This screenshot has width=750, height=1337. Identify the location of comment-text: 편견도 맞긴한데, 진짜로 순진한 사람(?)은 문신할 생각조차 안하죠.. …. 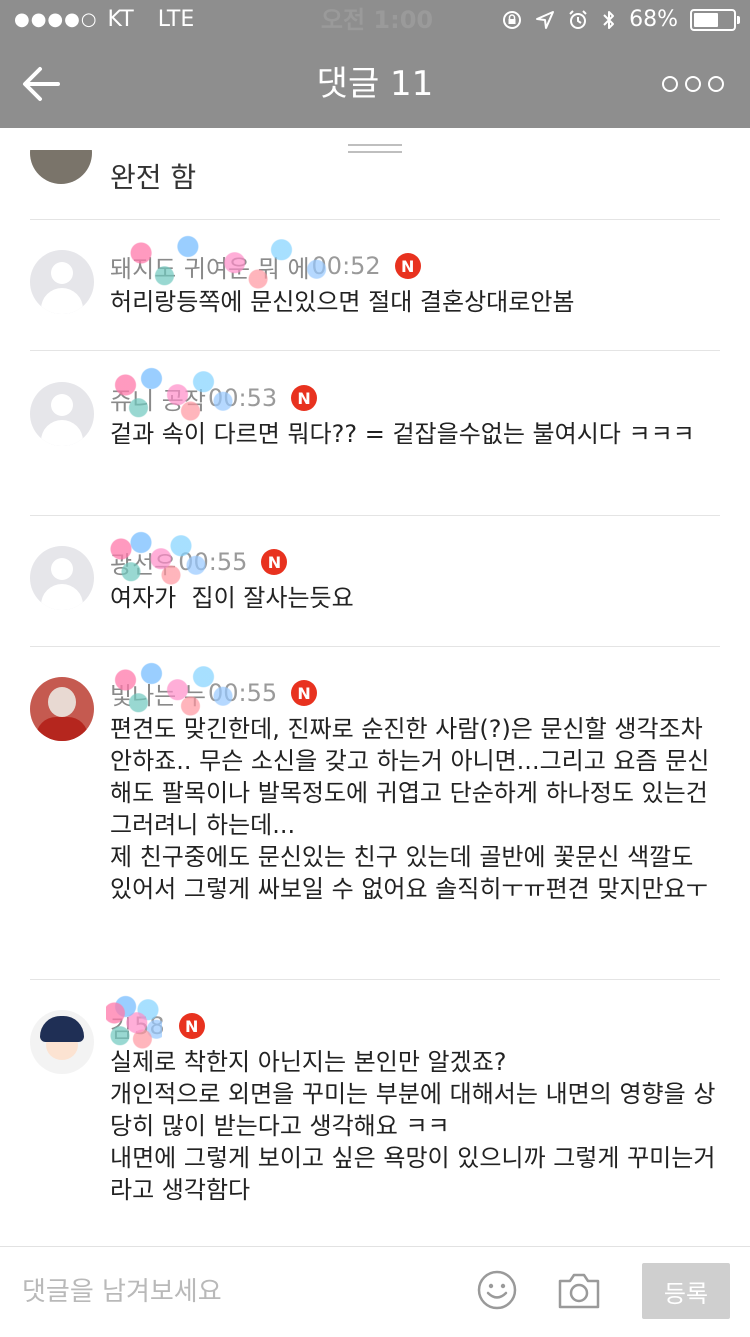
(410, 809).